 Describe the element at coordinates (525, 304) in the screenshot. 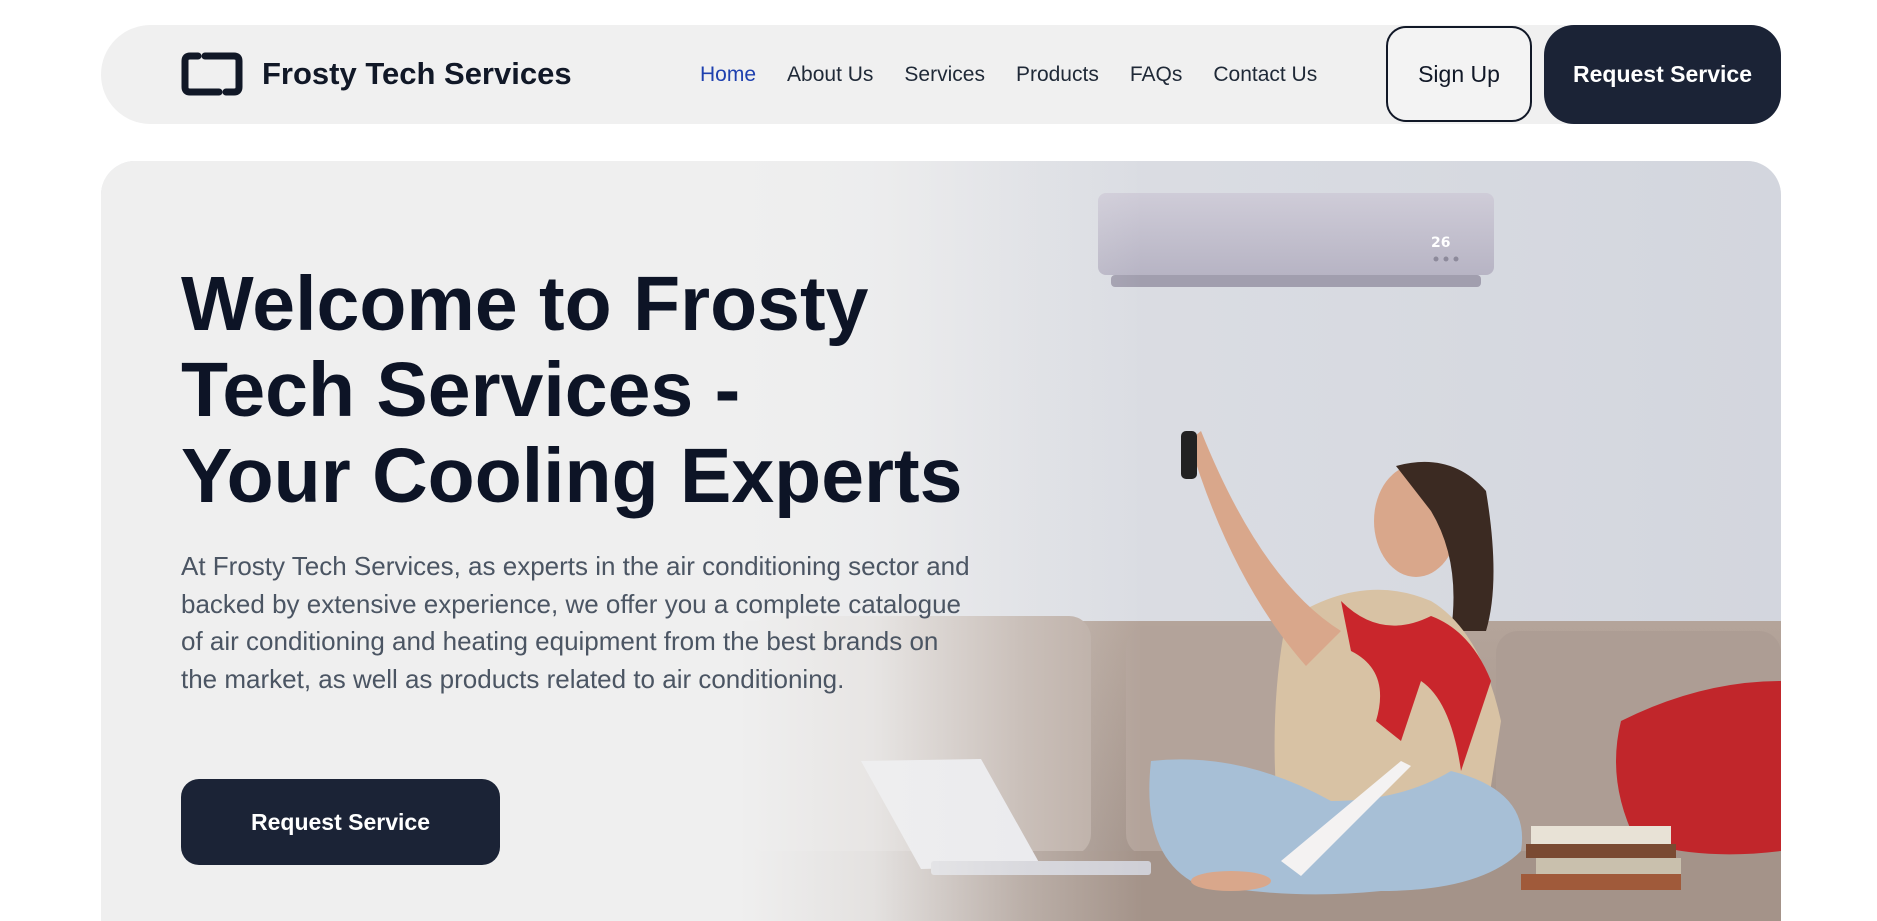

I see `hero-title-line-1: Welcome to Frosty` at that location.